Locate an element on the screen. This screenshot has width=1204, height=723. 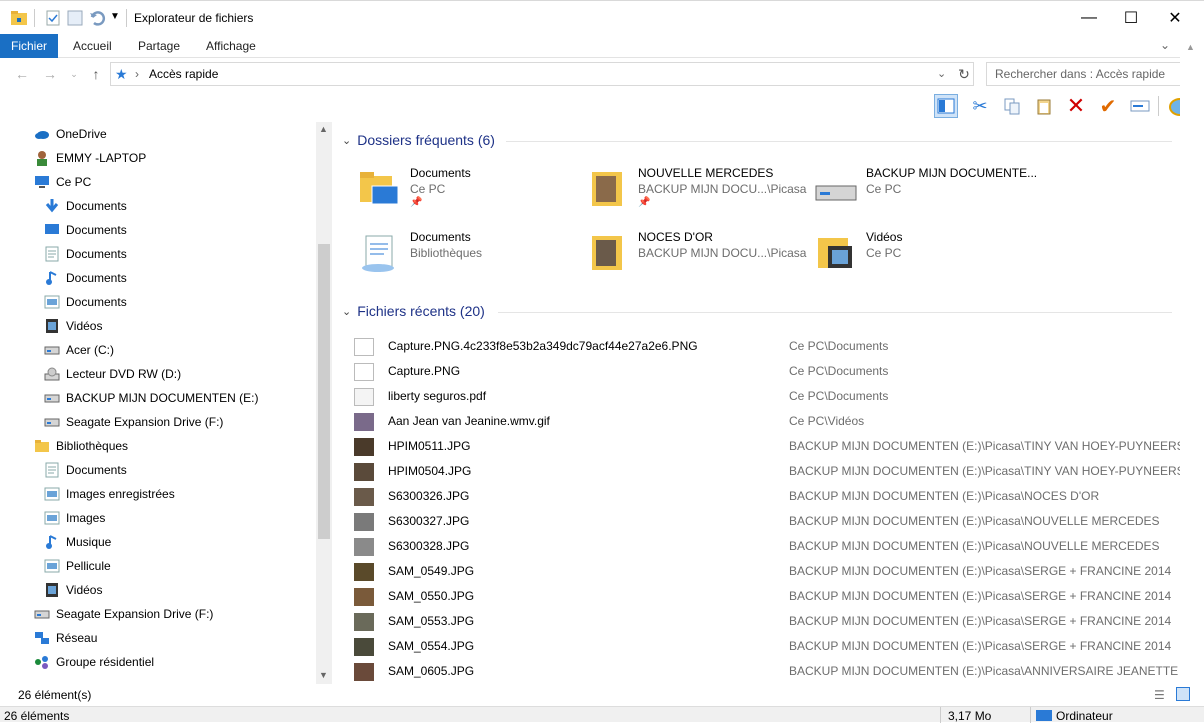
nav-item: BACKUP MIJN DOCUMENTEN (E:) is located at coordinates (151, 398).